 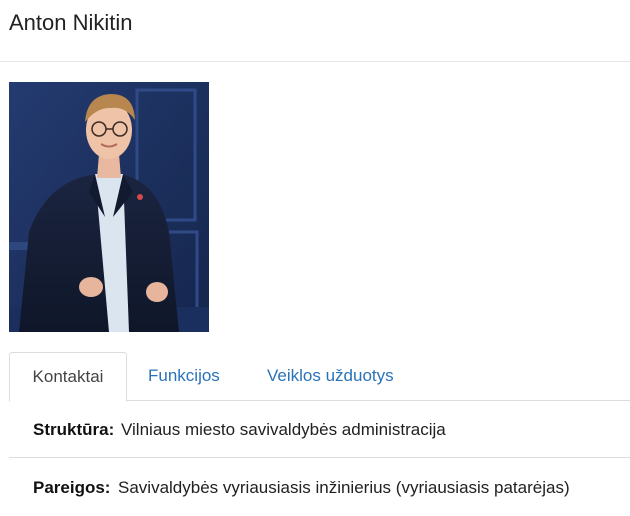 What do you see at coordinates (184, 376) in the screenshot?
I see `tab-funkcijos: Funkcijos` at bounding box center [184, 376].